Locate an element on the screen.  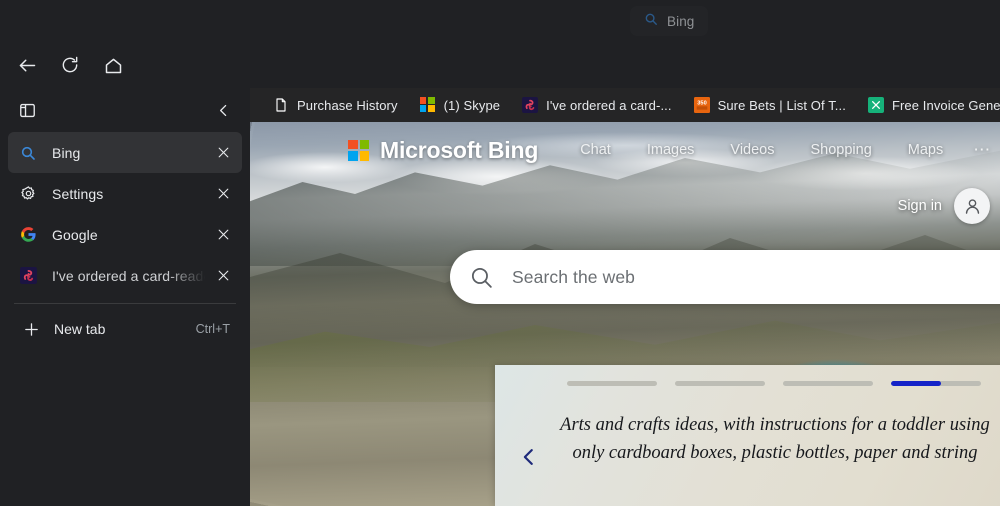
sidebar-divider is located at coordinates (125, 303).